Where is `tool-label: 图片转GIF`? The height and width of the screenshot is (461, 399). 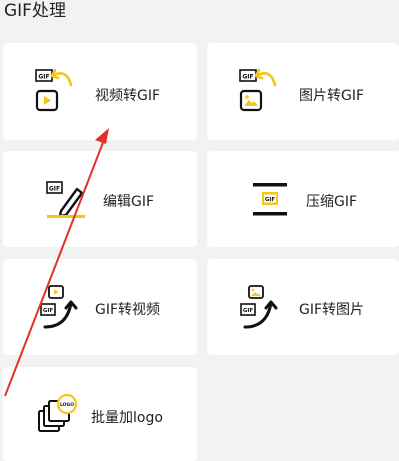 tool-label: 图片转GIF is located at coordinates (332, 96).